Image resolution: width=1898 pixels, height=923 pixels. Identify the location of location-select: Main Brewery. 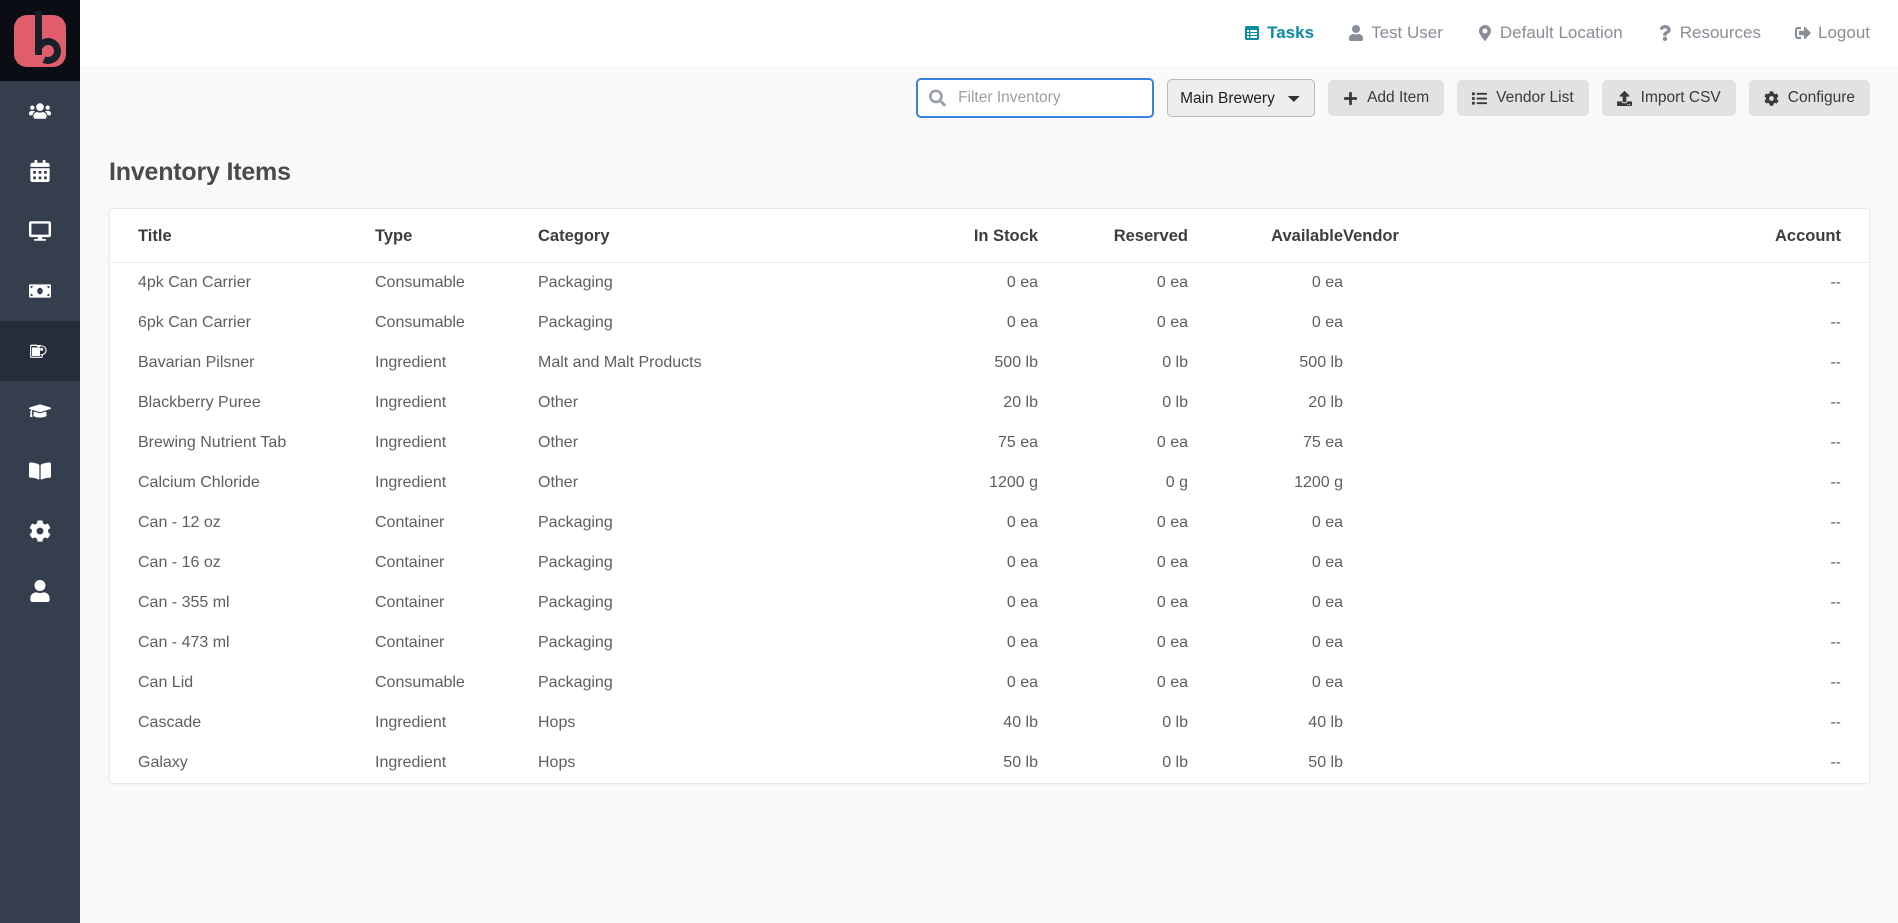
(1241, 98).